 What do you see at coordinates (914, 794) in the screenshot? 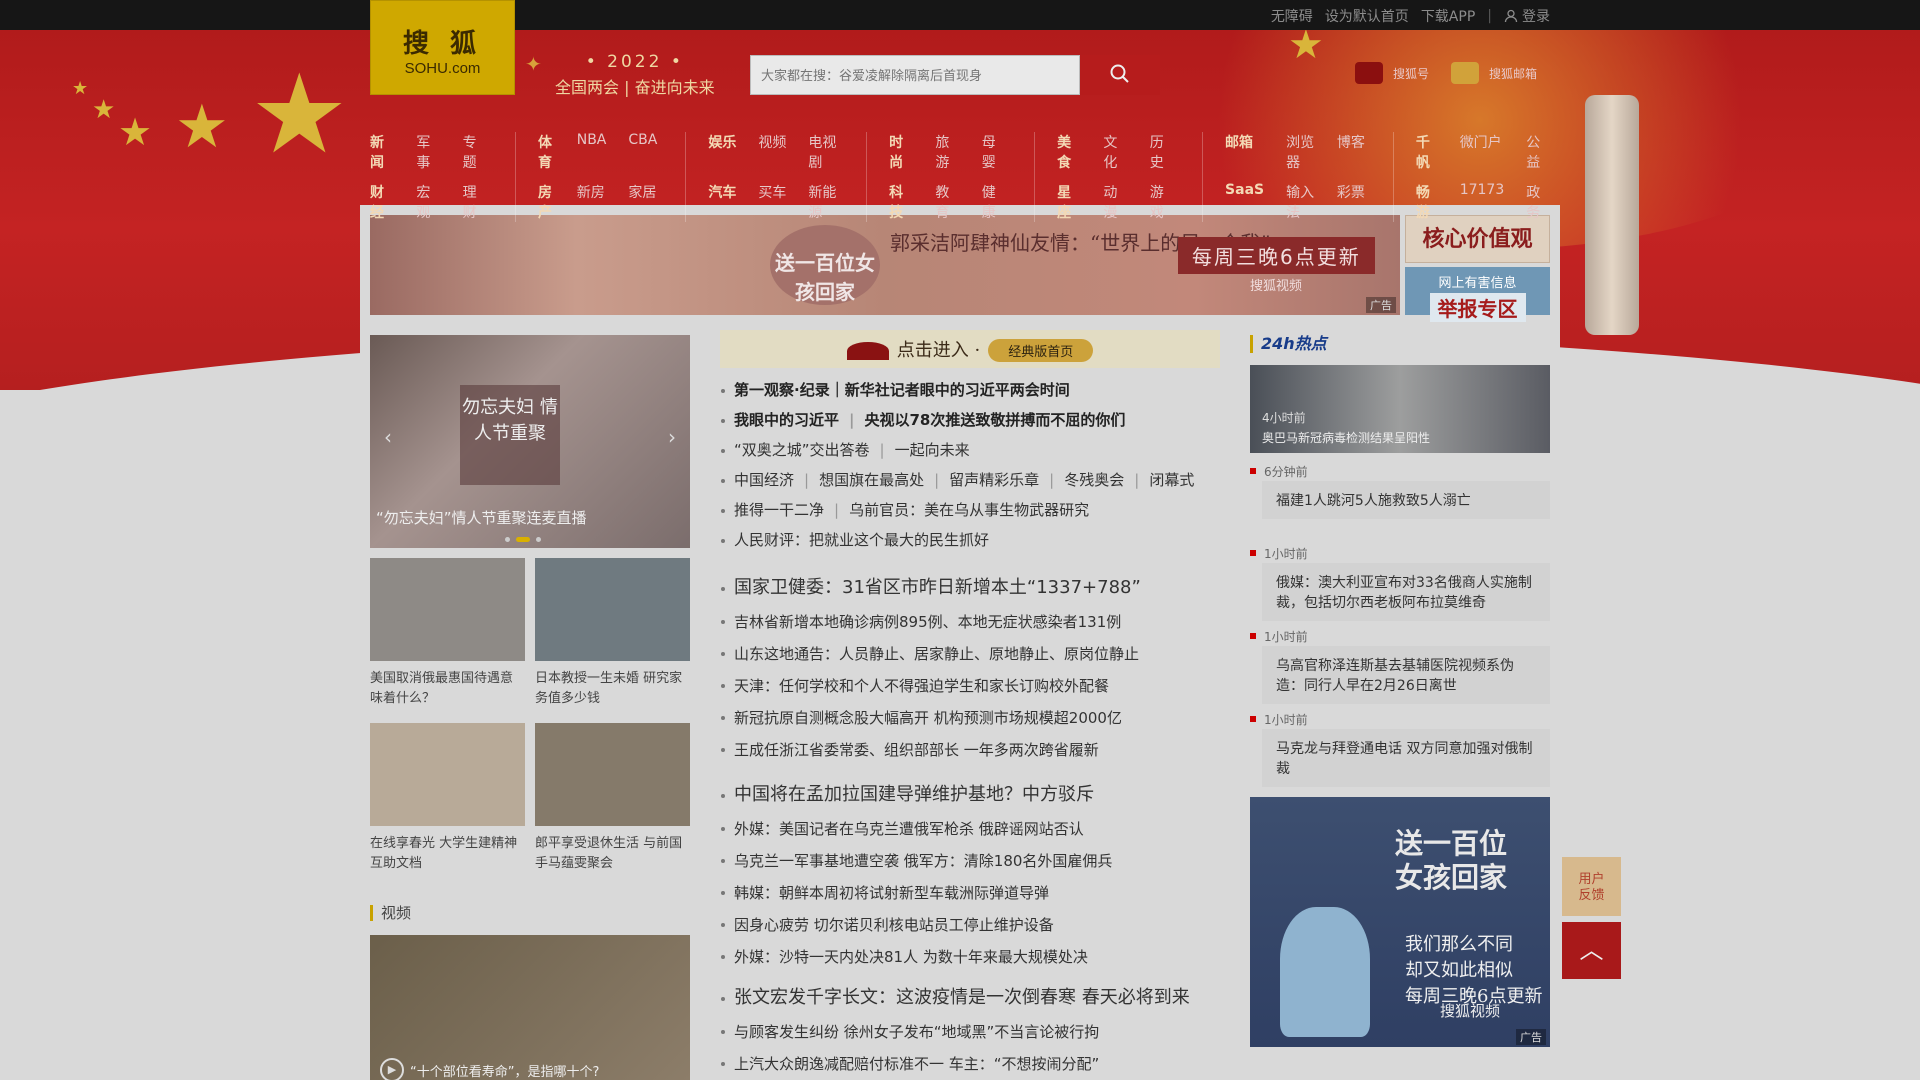
I see `news-link: 中国将在孟加拉国建导弹维护基地？中方驳斥` at bounding box center [914, 794].